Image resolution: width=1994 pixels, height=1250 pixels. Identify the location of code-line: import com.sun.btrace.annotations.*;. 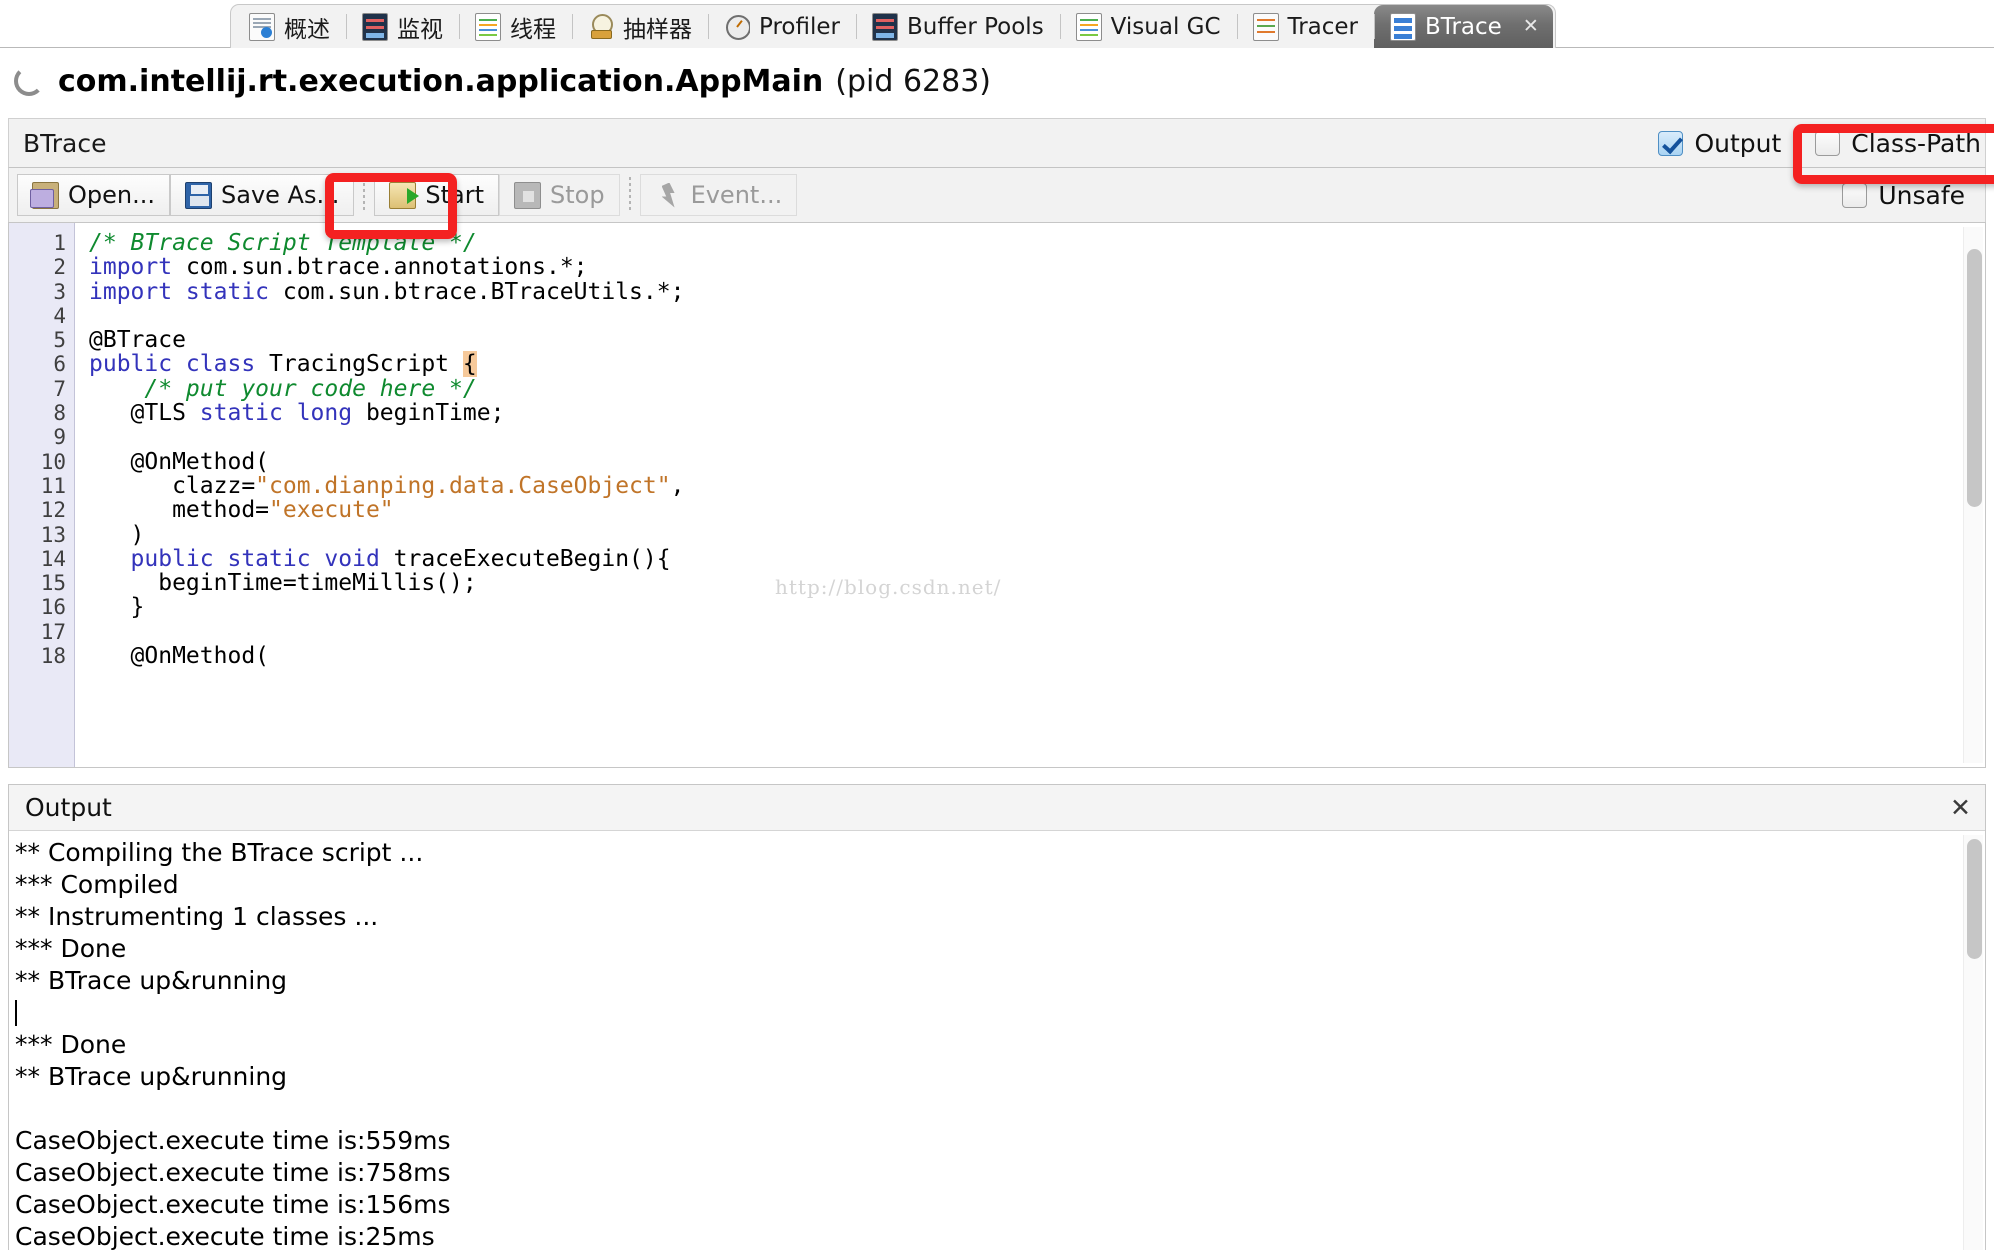
(338, 267).